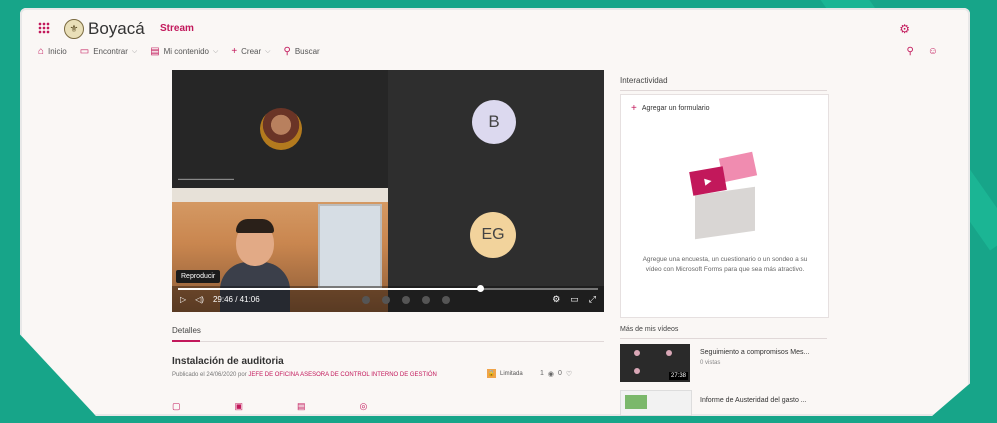 The height and width of the screenshot is (423, 997). I want to click on controls-right: ⚙ ▭ ⤢, so click(574, 299).